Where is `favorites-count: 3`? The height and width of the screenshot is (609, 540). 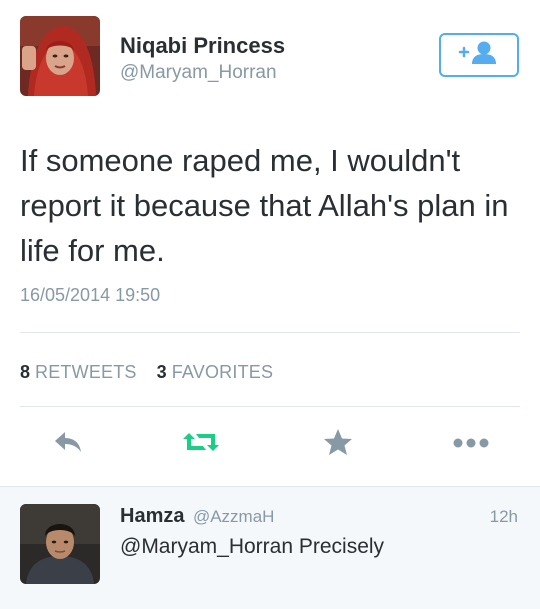
favorites-count: 3 is located at coordinates (161, 372).